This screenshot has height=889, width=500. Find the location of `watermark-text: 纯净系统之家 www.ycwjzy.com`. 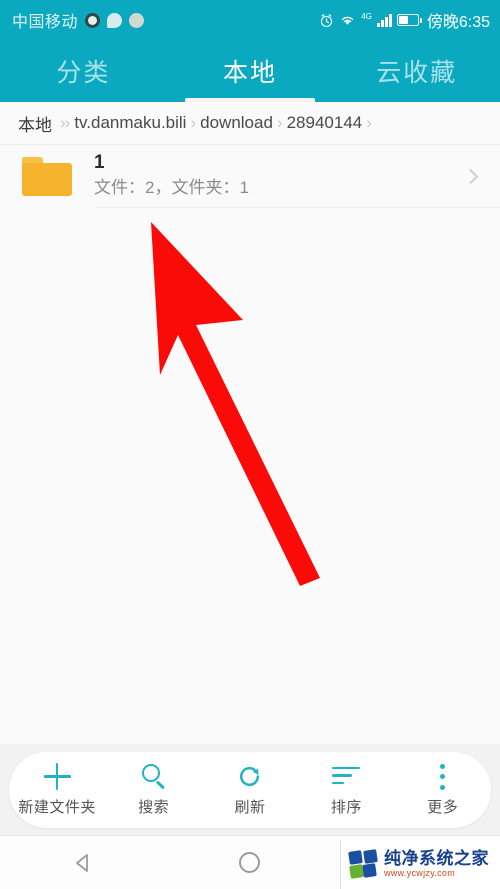

watermark-text: 纯净系统之家 www.ycwjzy.com is located at coordinates (436, 864).